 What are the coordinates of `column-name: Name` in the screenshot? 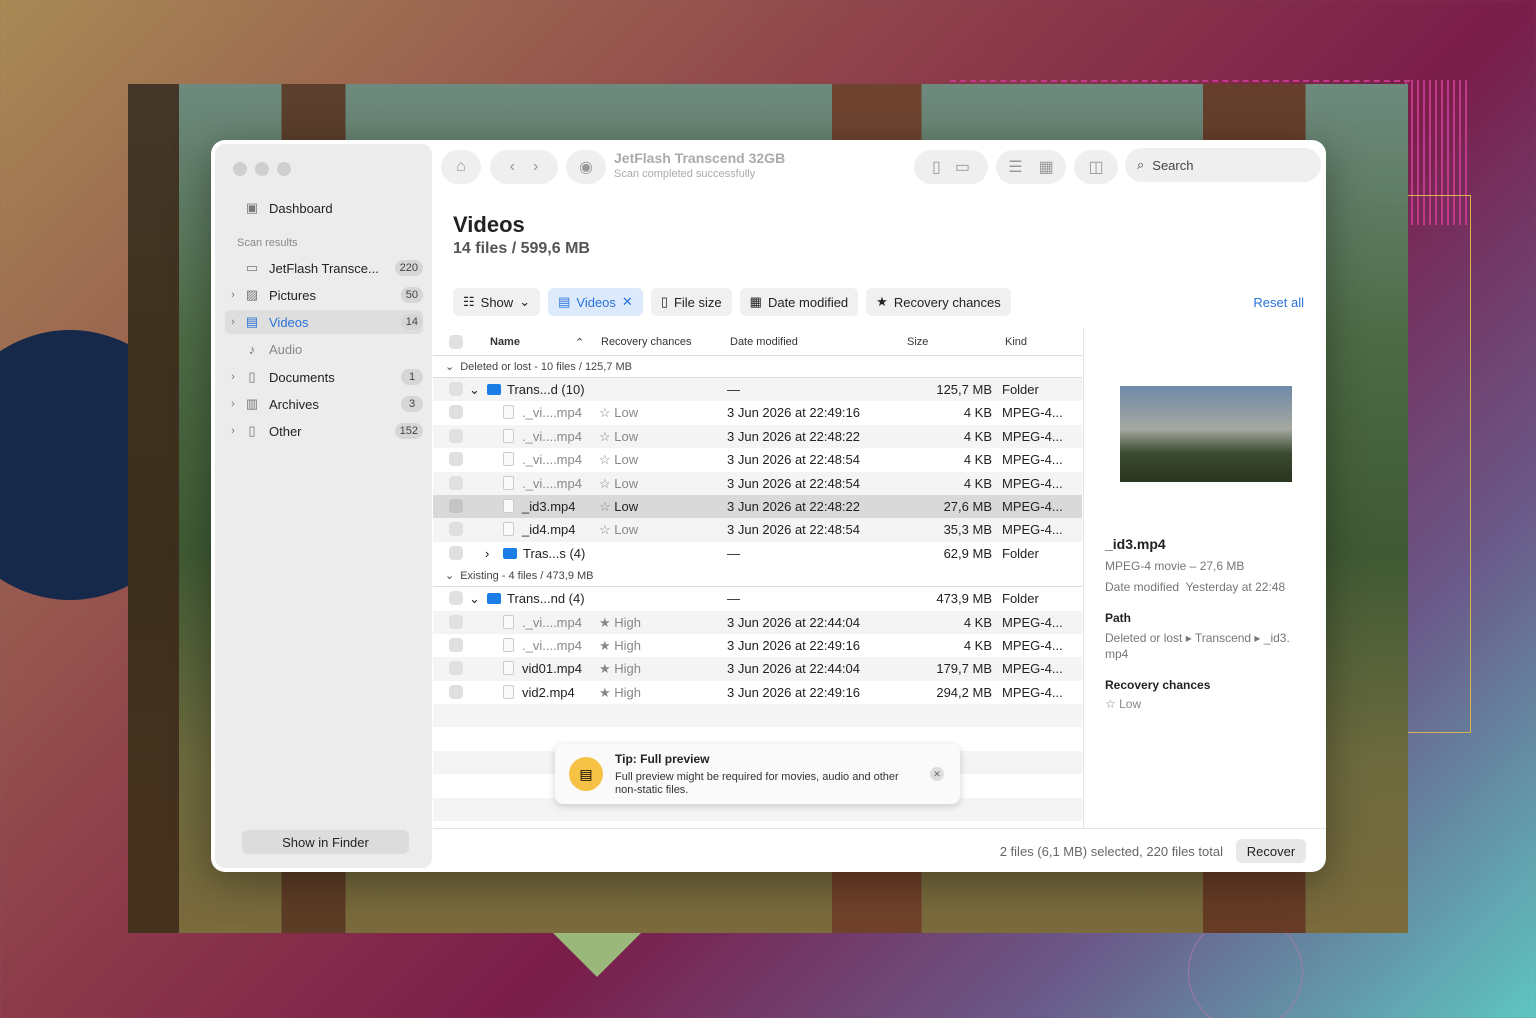 It's located at (505, 342).